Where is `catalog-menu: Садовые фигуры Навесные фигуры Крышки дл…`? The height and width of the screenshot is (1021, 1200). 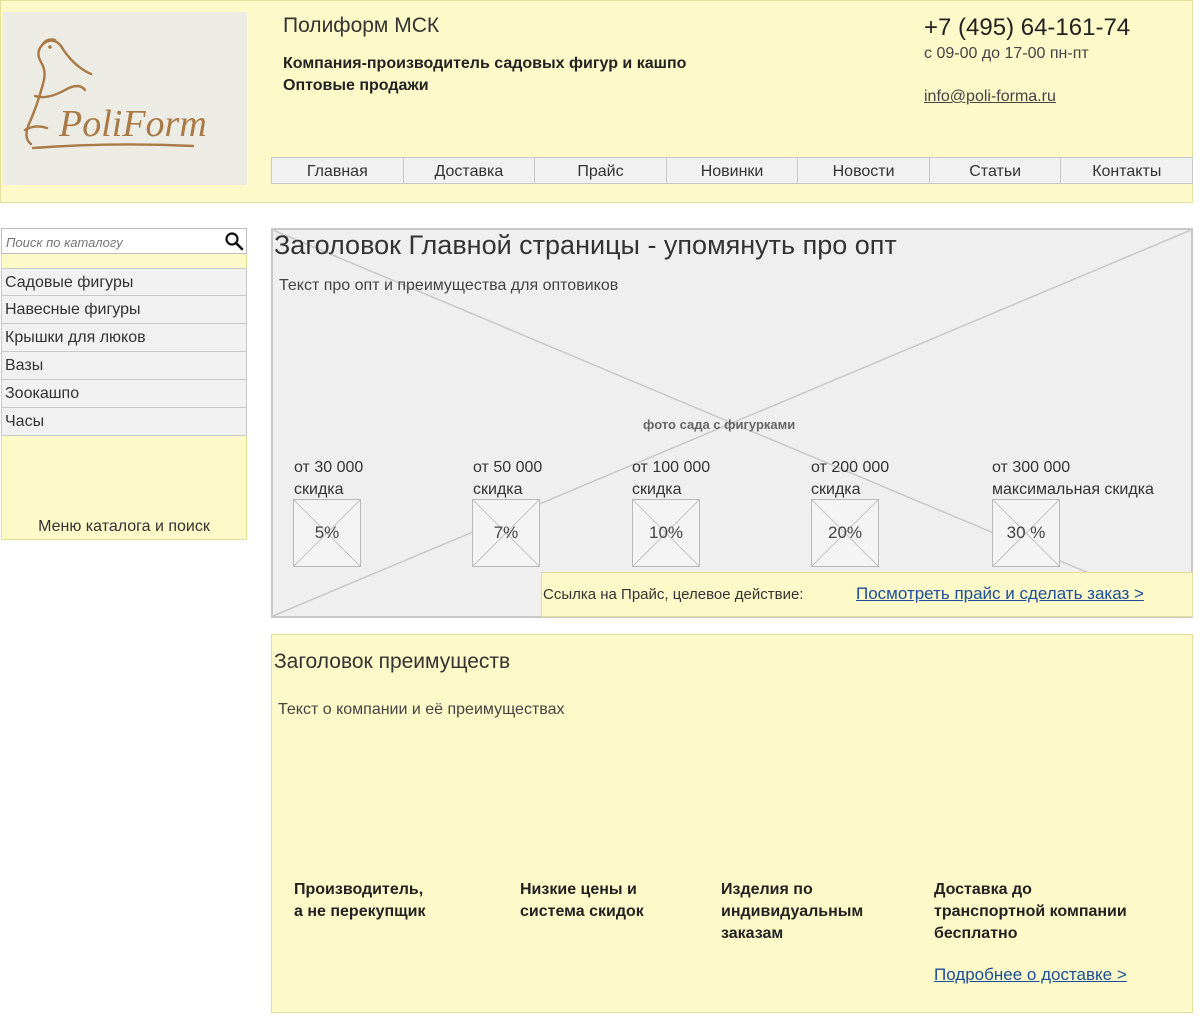
catalog-menu: Садовые фигуры Навесные фигуры Крышки дл… is located at coordinates (124, 352).